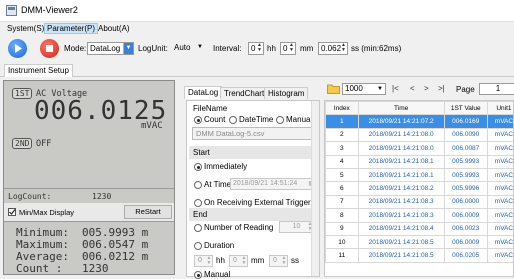 This screenshot has height=279, width=514. What do you see at coordinates (465, 108) in the screenshot?
I see `col-1st-value-header: 1ST Value` at bounding box center [465, 108].